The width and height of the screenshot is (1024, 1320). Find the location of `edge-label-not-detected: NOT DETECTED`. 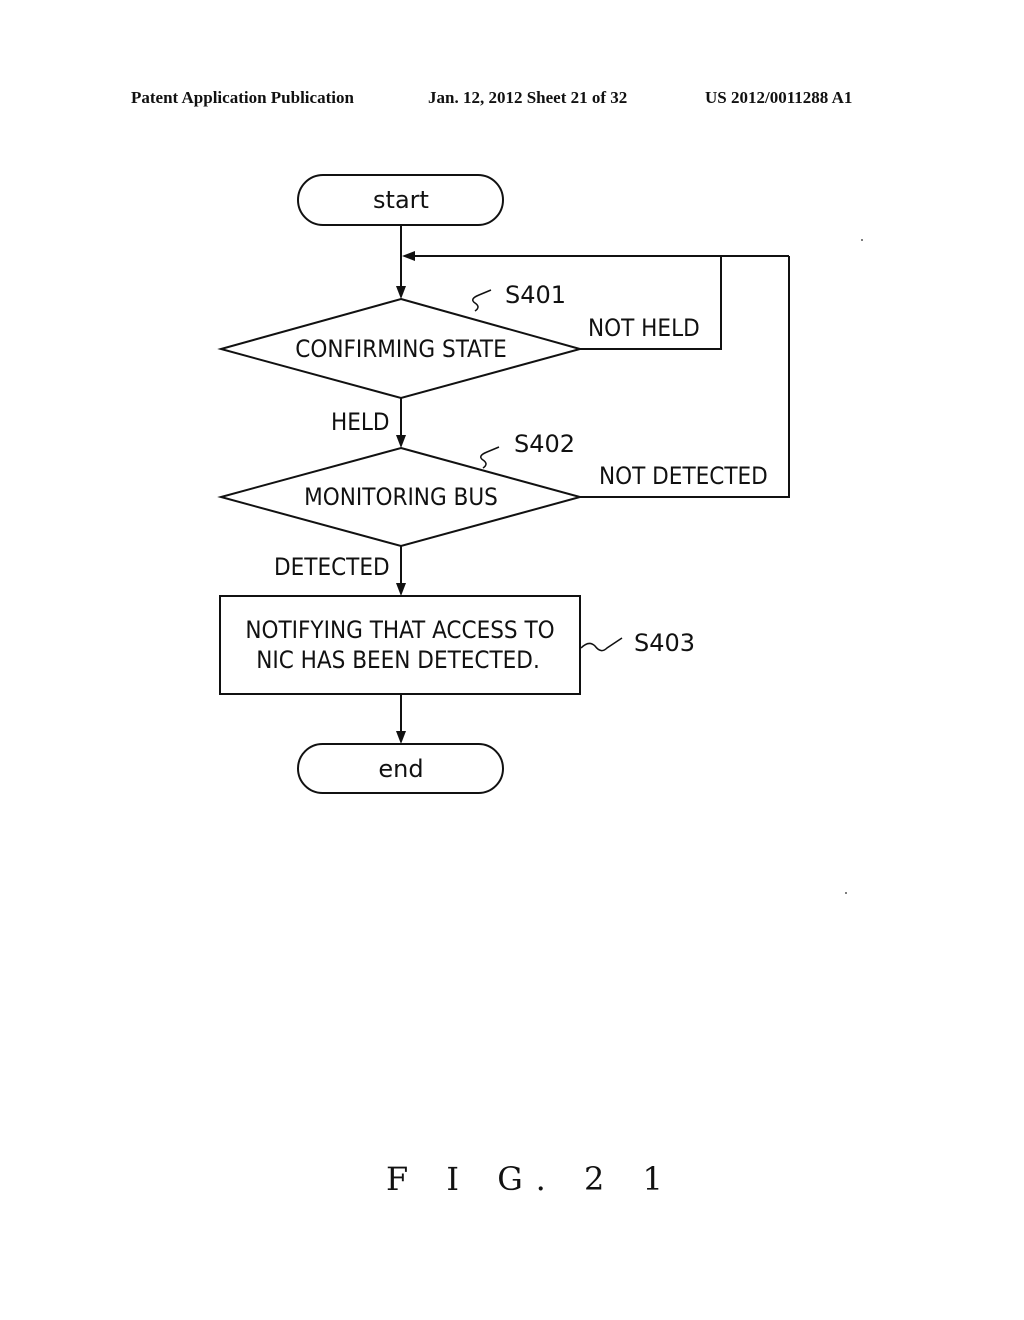

edge-label-not-detected: NOT DETECTED is located at coordinates (683, 476).